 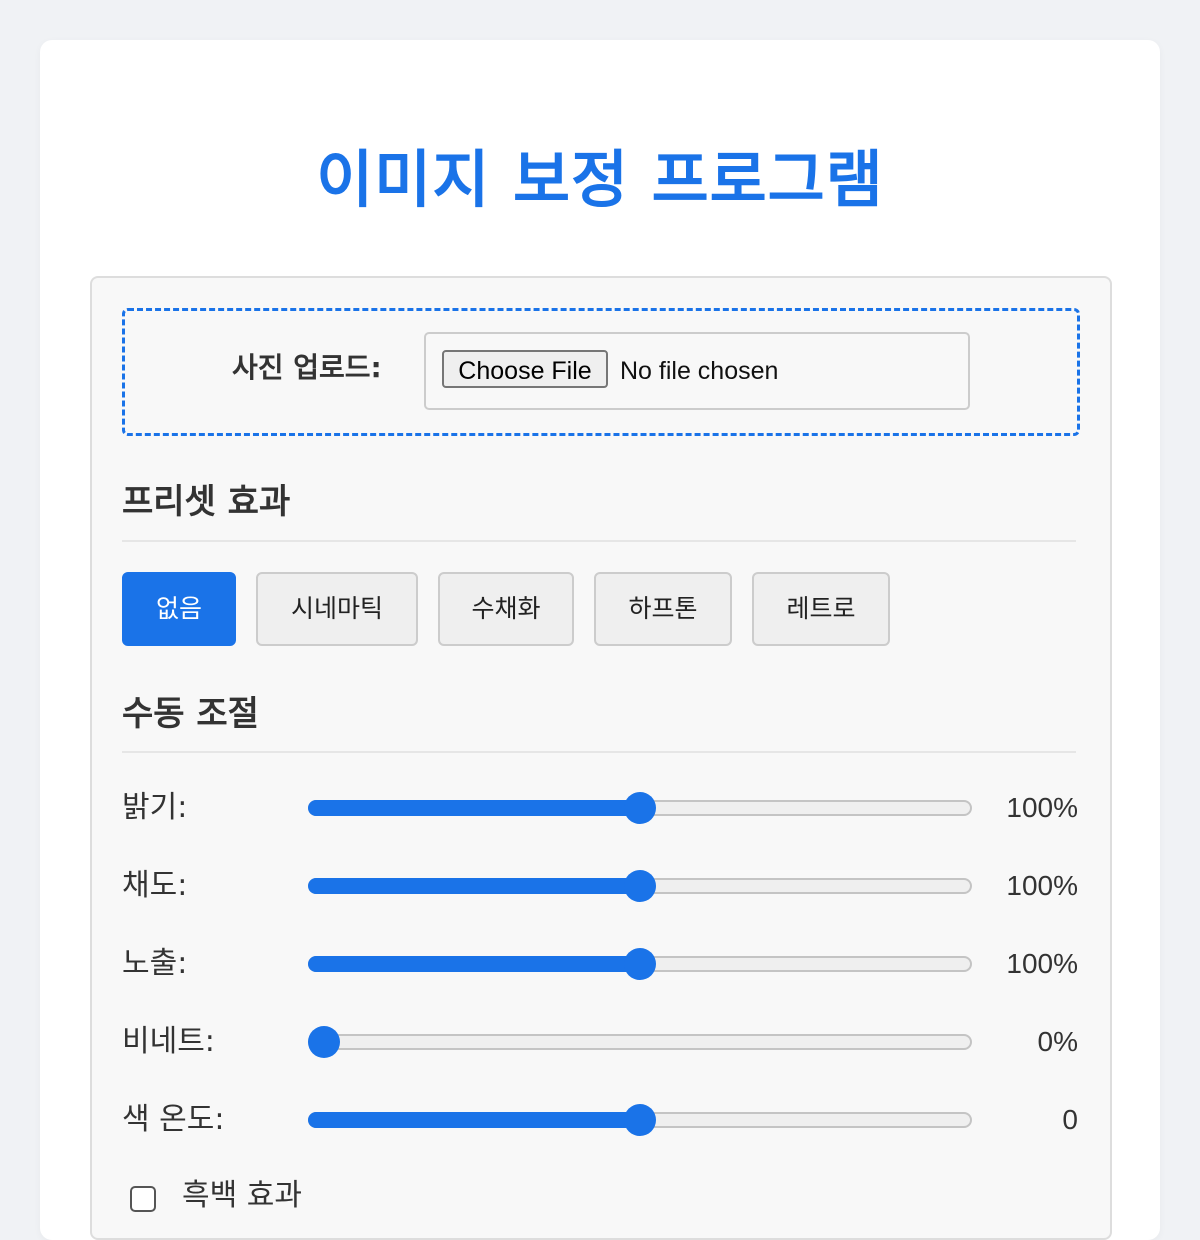 What do you see at coordinates (190, 714) in the screenshot?
I see `manual-section-title: 수동 조절` at bounding box center [190, 714].